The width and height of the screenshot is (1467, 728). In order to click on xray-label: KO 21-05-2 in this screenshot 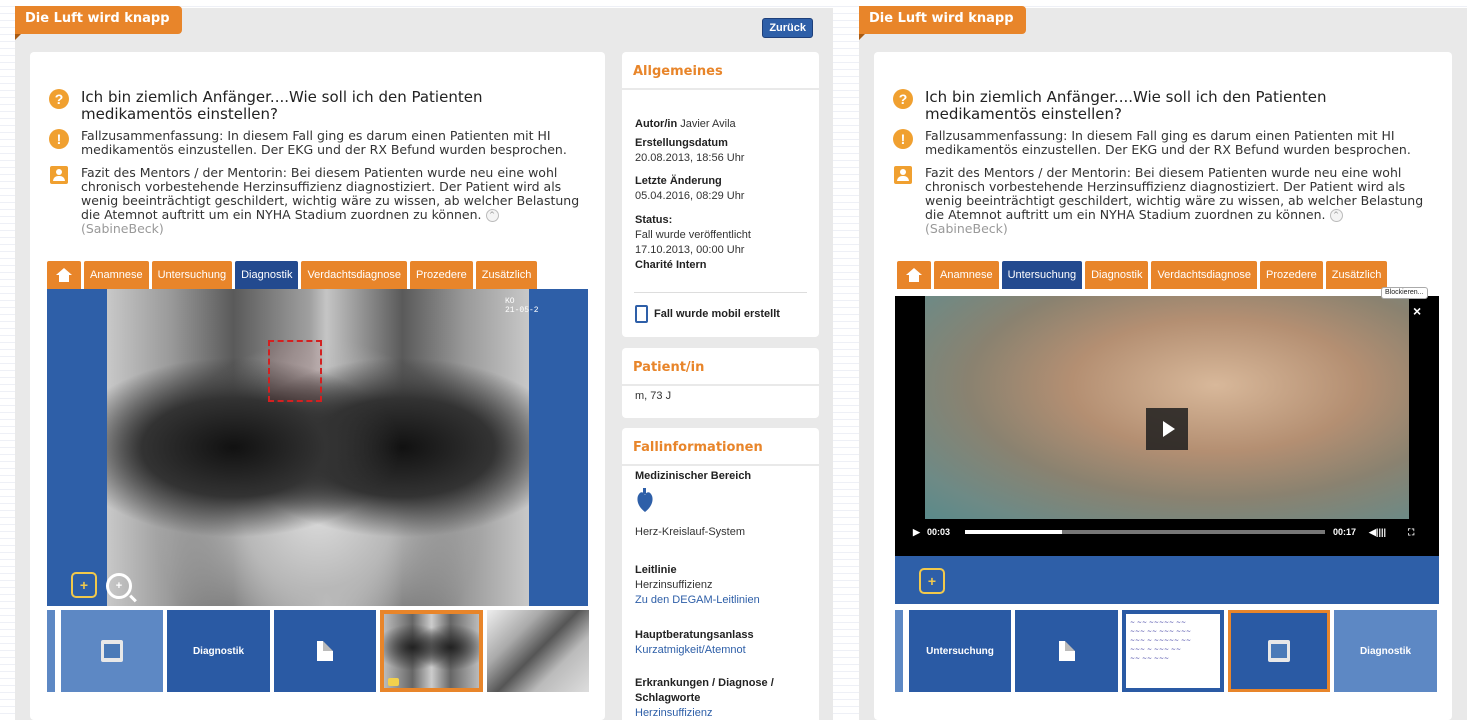, I will do `click(522, 306)`.